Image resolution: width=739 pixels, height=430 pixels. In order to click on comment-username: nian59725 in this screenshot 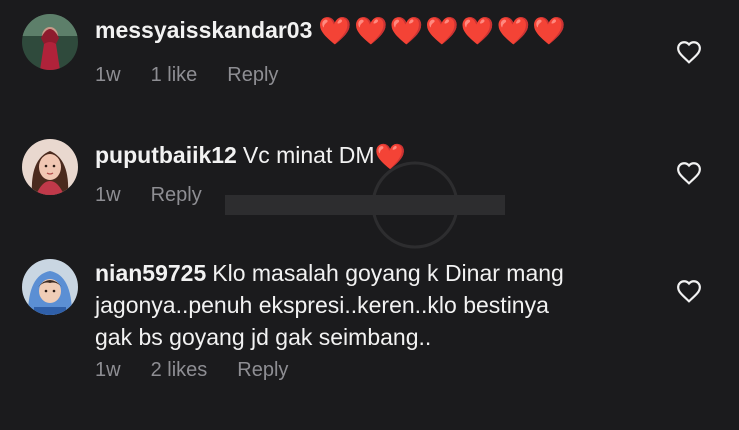, I will do `click(150, 273)`.